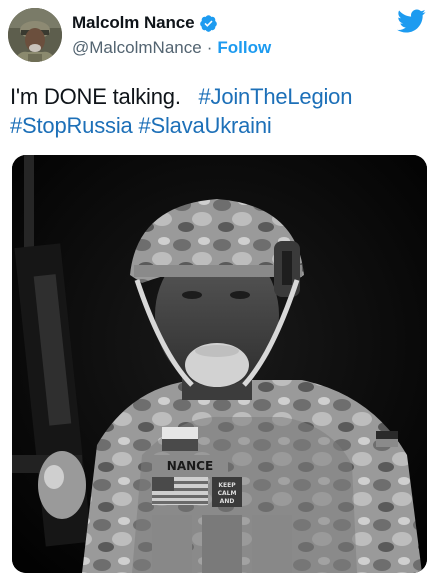 Image resolution: width=438 pixels, height=581 pixels. What do you see at coordinates (411, 21) in the screenshot?
I see `twitter-bird-icon` at bounding box center [411, 21].